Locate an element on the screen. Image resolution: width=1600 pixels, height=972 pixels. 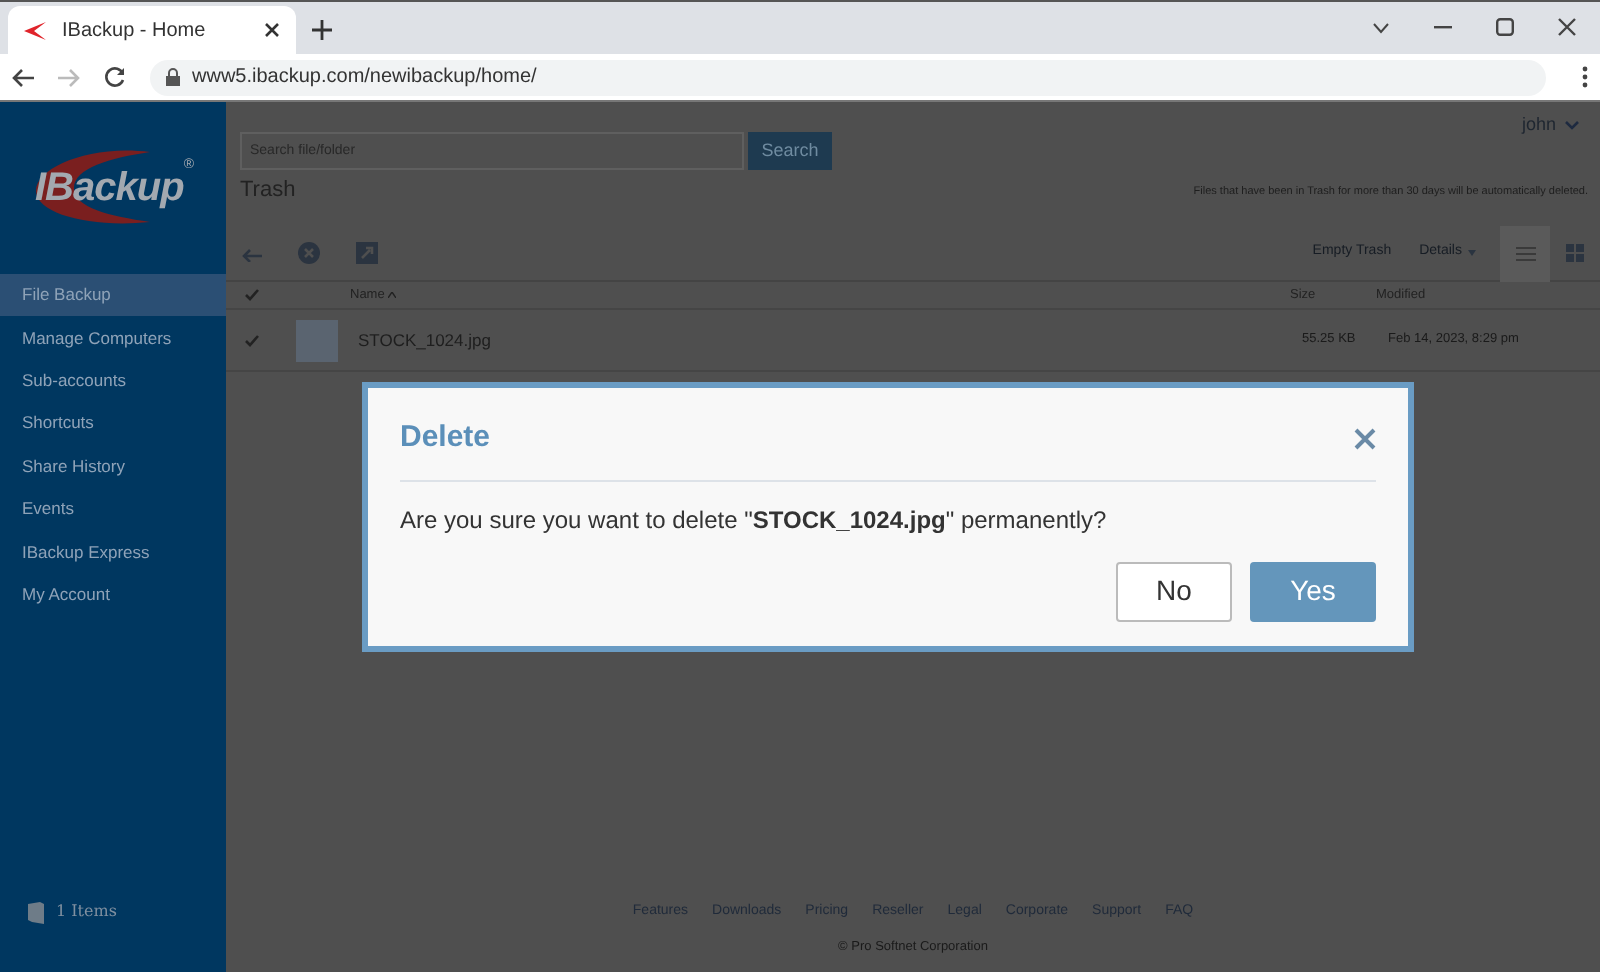
list-view-button is located at coordinates (1525, 253).